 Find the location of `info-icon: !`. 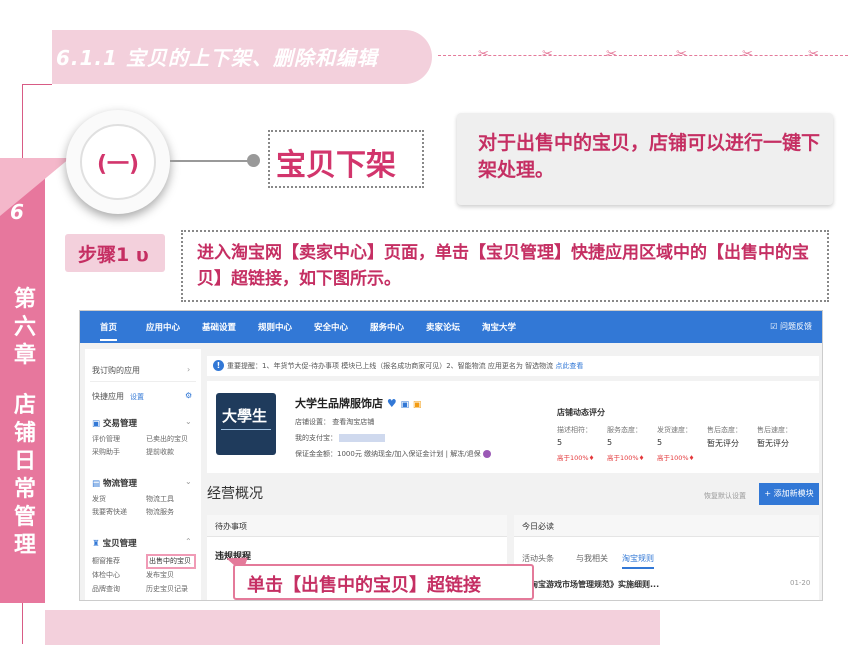

info-icon: ! is located at coordinates (218, 365).